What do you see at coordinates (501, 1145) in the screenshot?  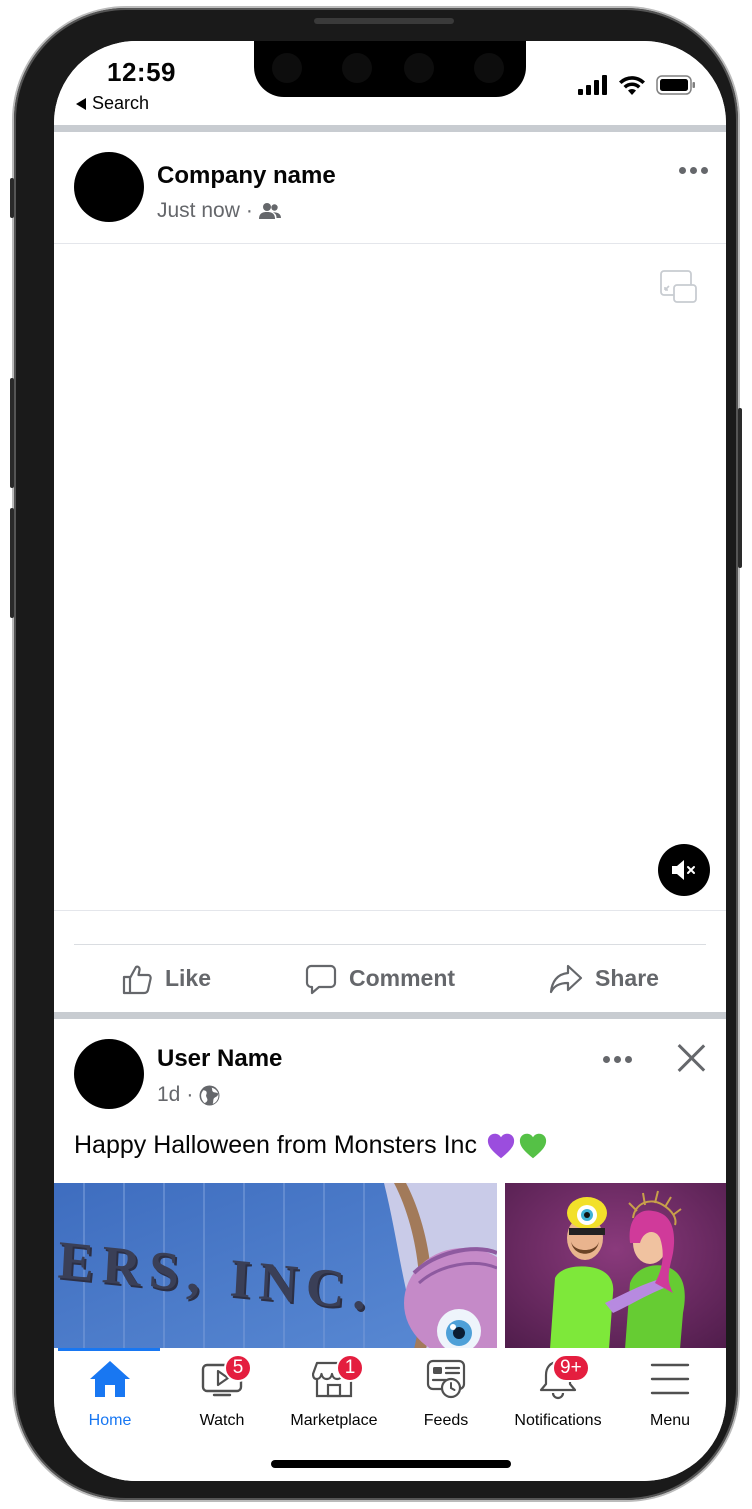 I see `purple-heart-icon` at bounding box center [501, 1145].